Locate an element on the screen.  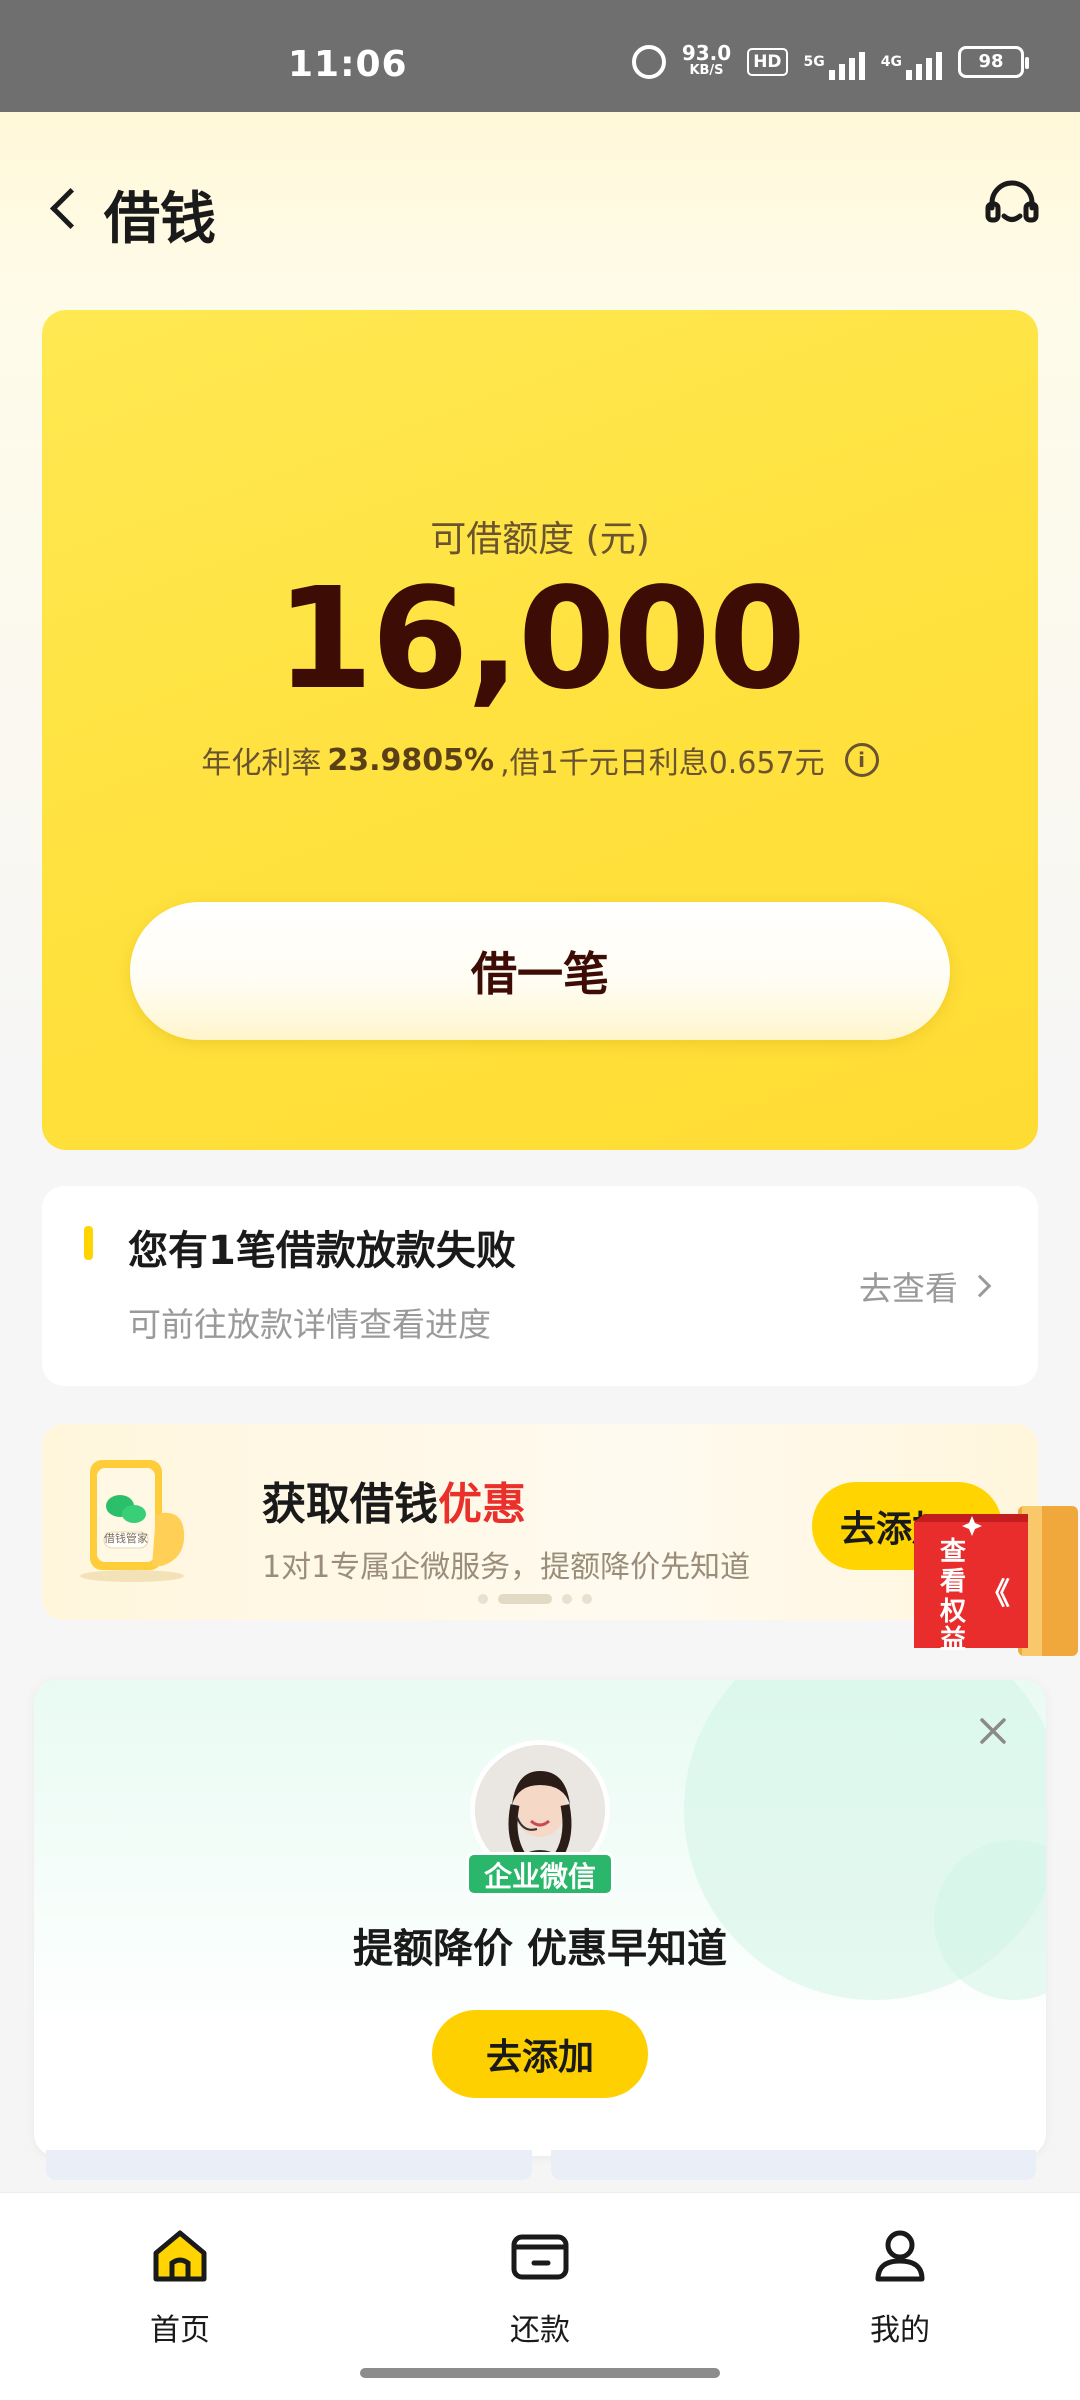
limit-amount: 16,000 is located at coordinates (540, 639).